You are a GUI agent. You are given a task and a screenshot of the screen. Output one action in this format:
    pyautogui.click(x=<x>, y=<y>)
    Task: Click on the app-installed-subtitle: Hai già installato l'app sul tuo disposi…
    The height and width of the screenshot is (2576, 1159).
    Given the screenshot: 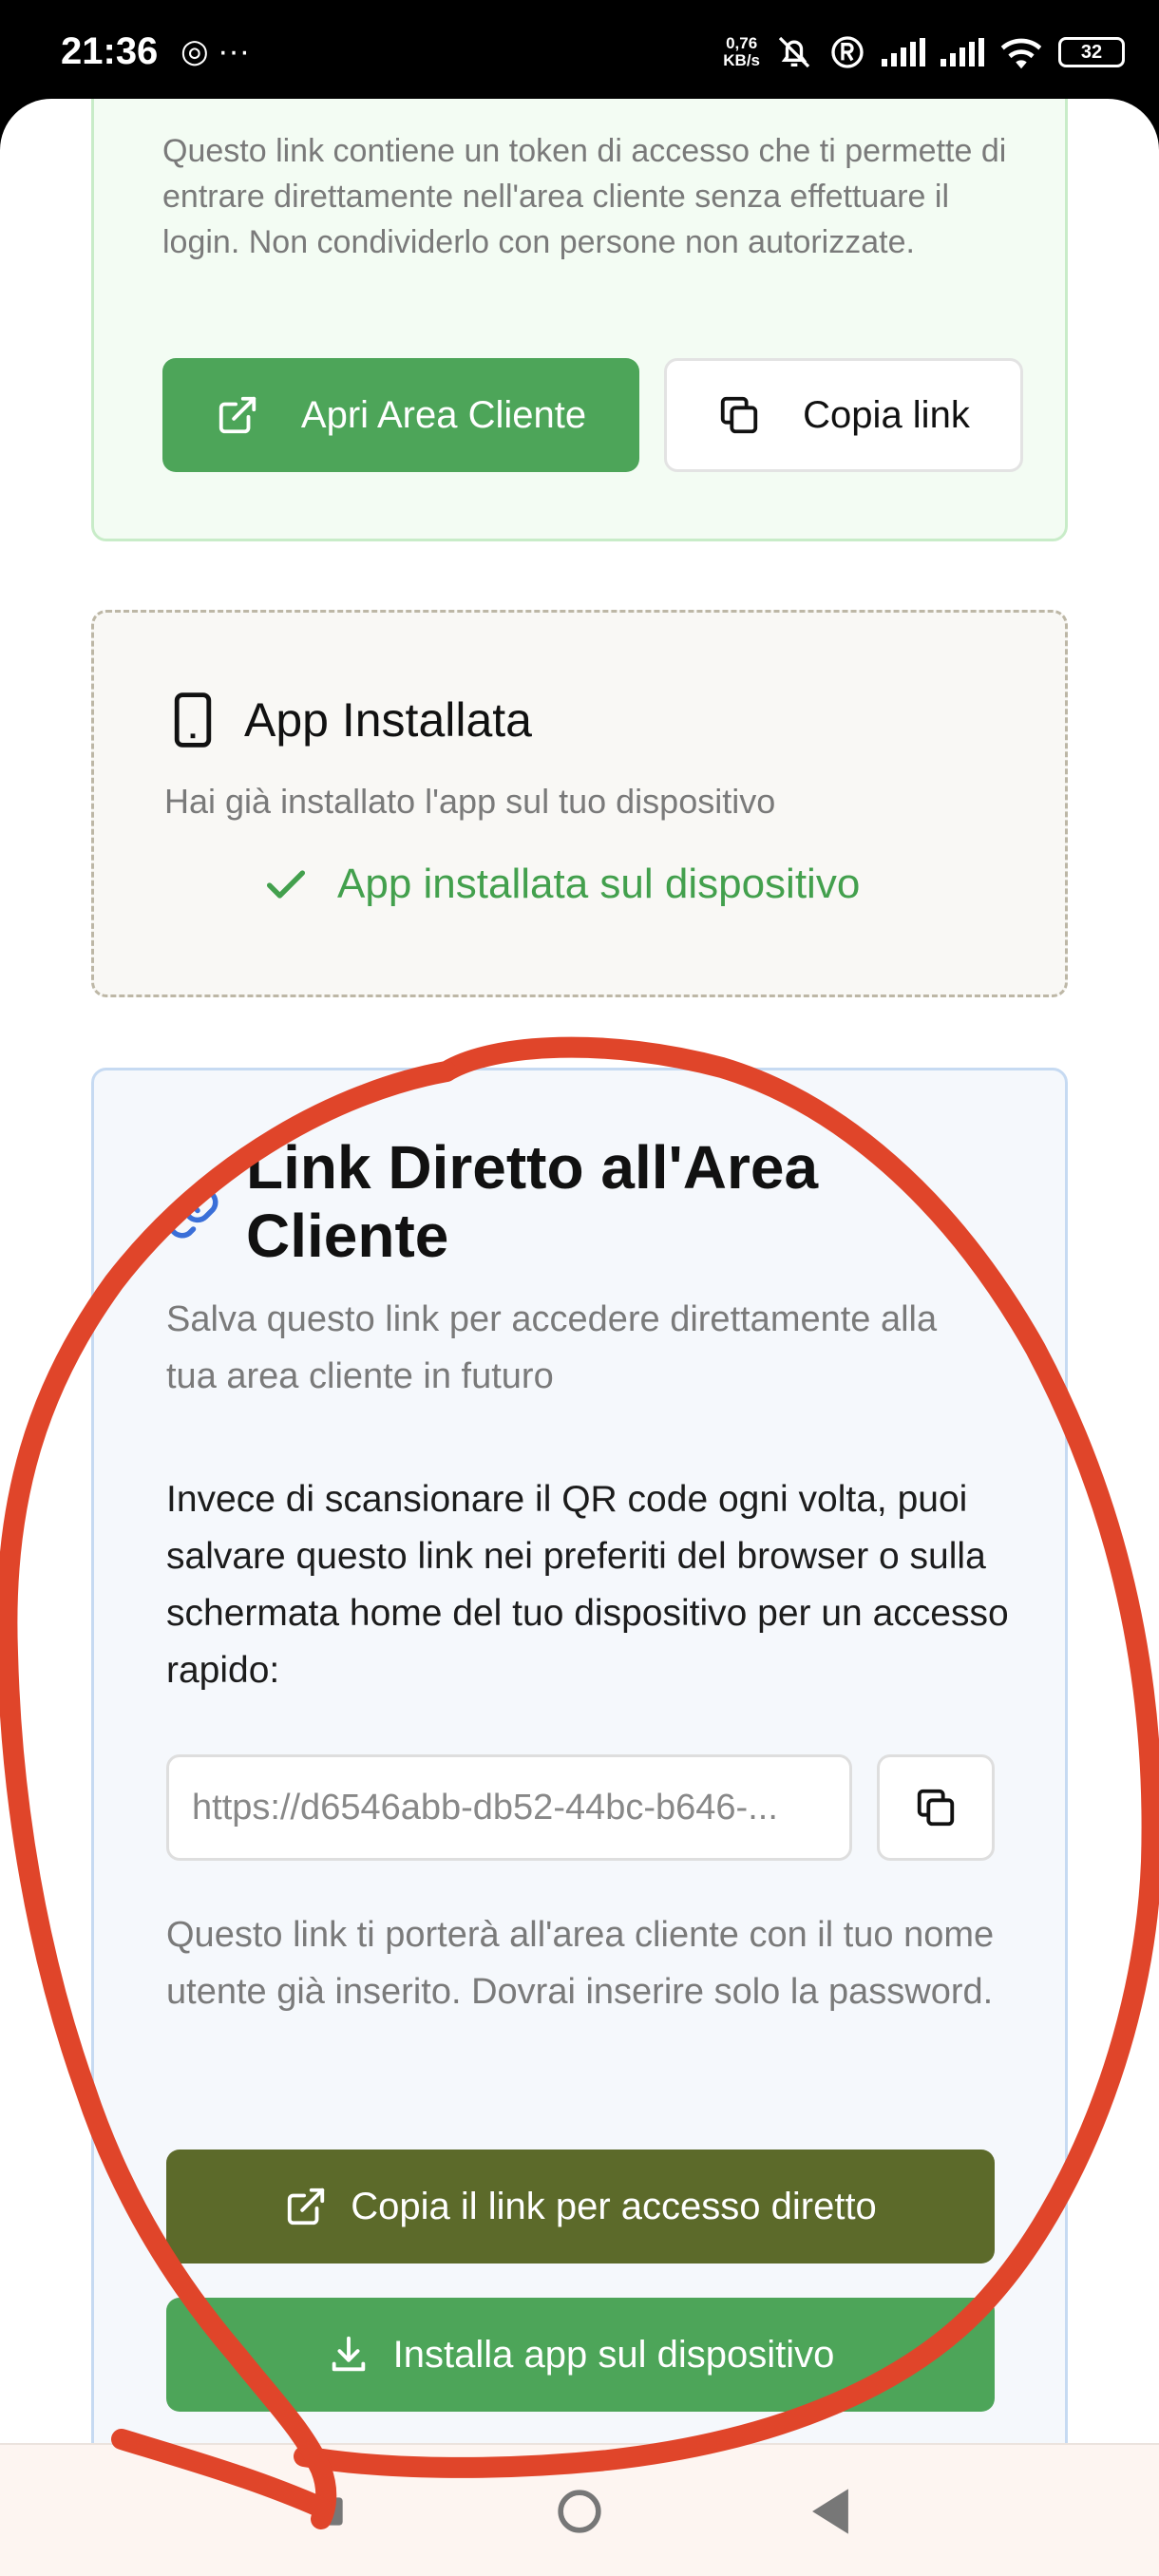 What is the action you would take?
    pyautogui.click(x=470, y=801)
    